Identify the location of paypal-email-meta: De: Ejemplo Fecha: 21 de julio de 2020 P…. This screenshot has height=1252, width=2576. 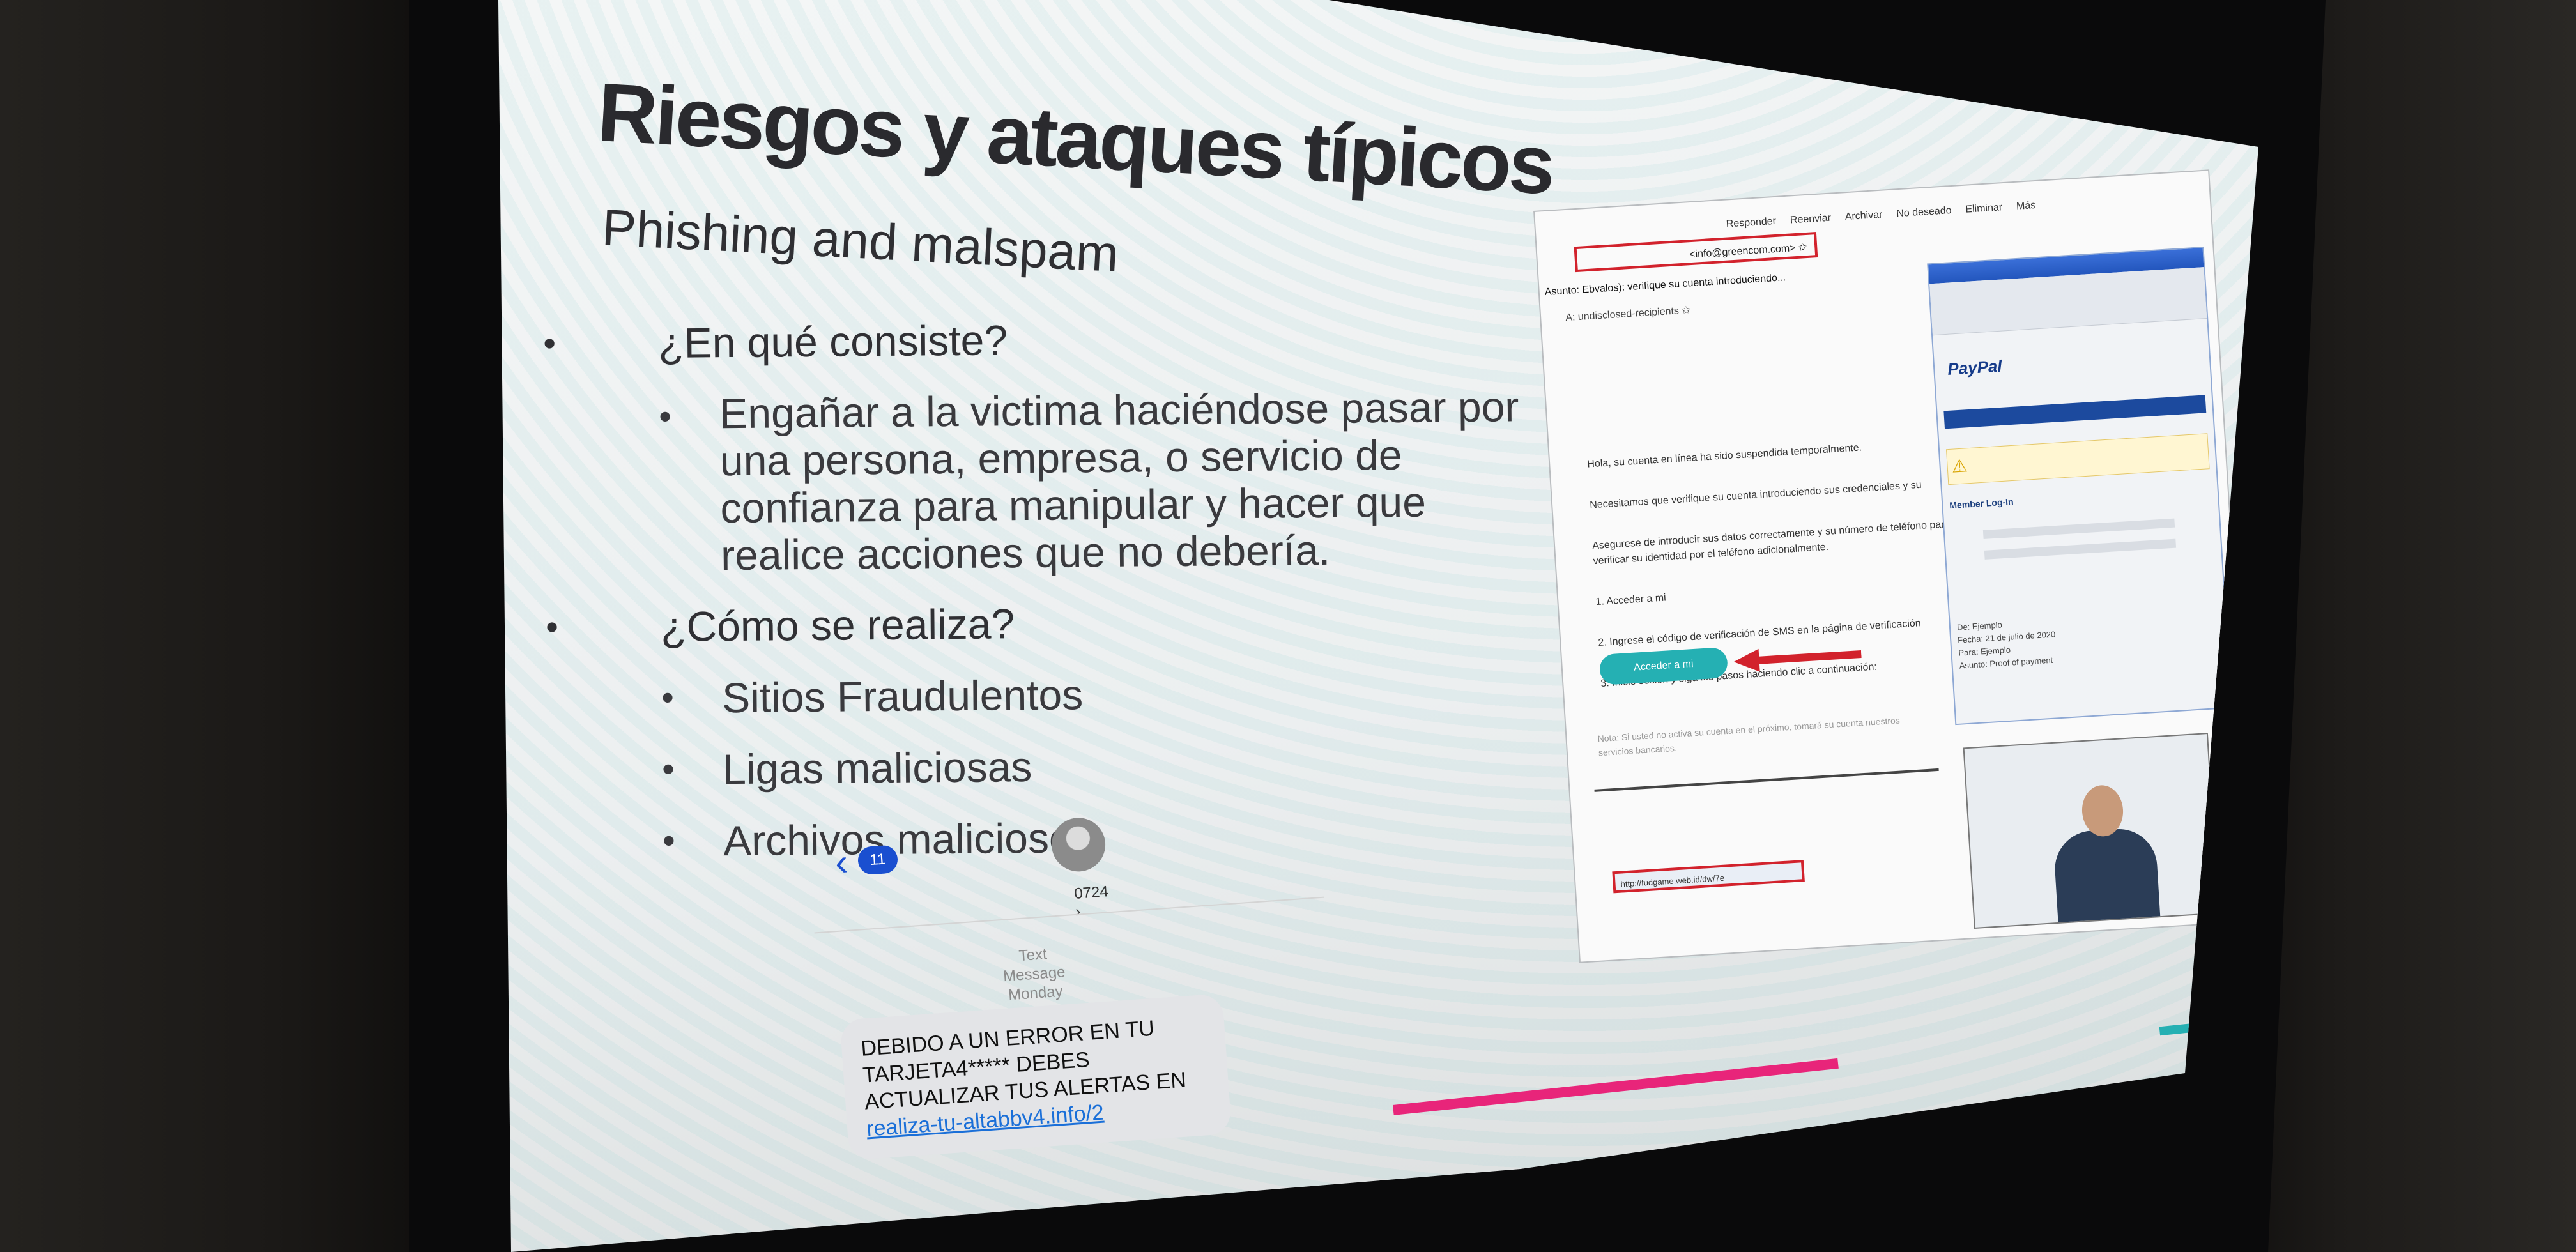
(2006, 643).